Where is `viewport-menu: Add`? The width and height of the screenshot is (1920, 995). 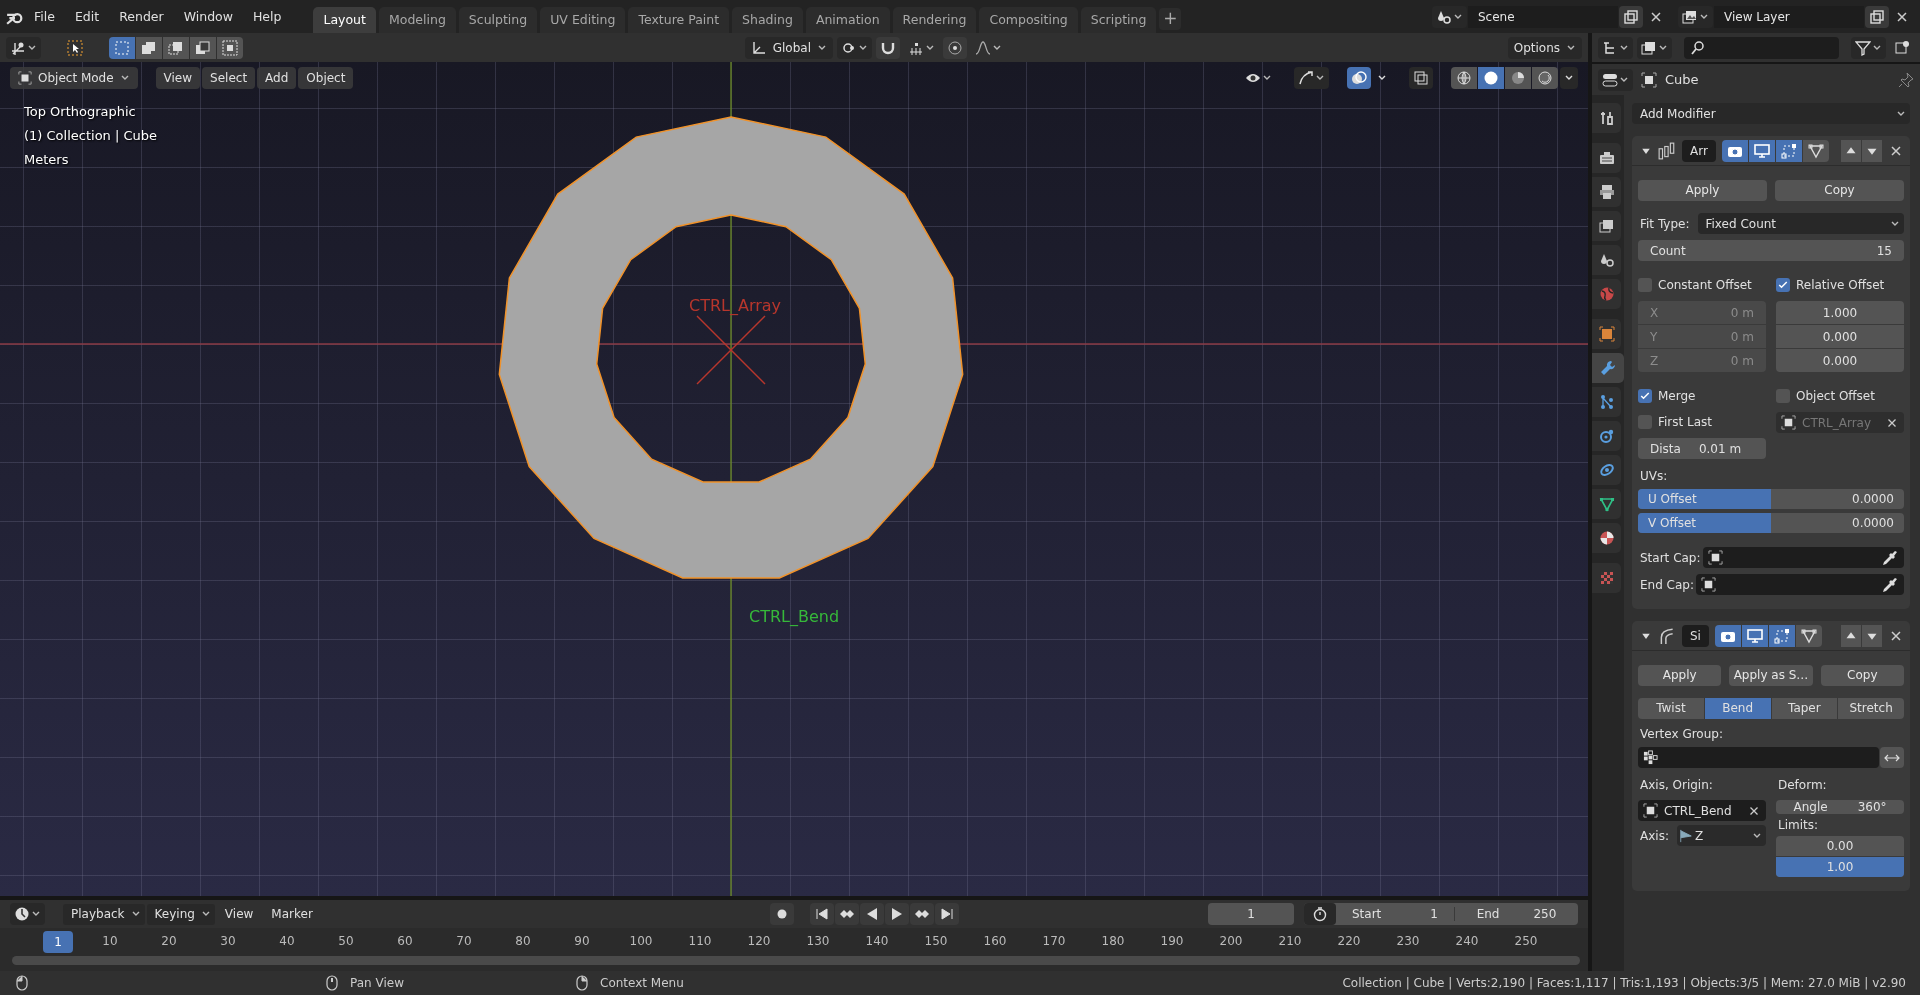 viewport-menu: Add is located at coordinates (277, 78).